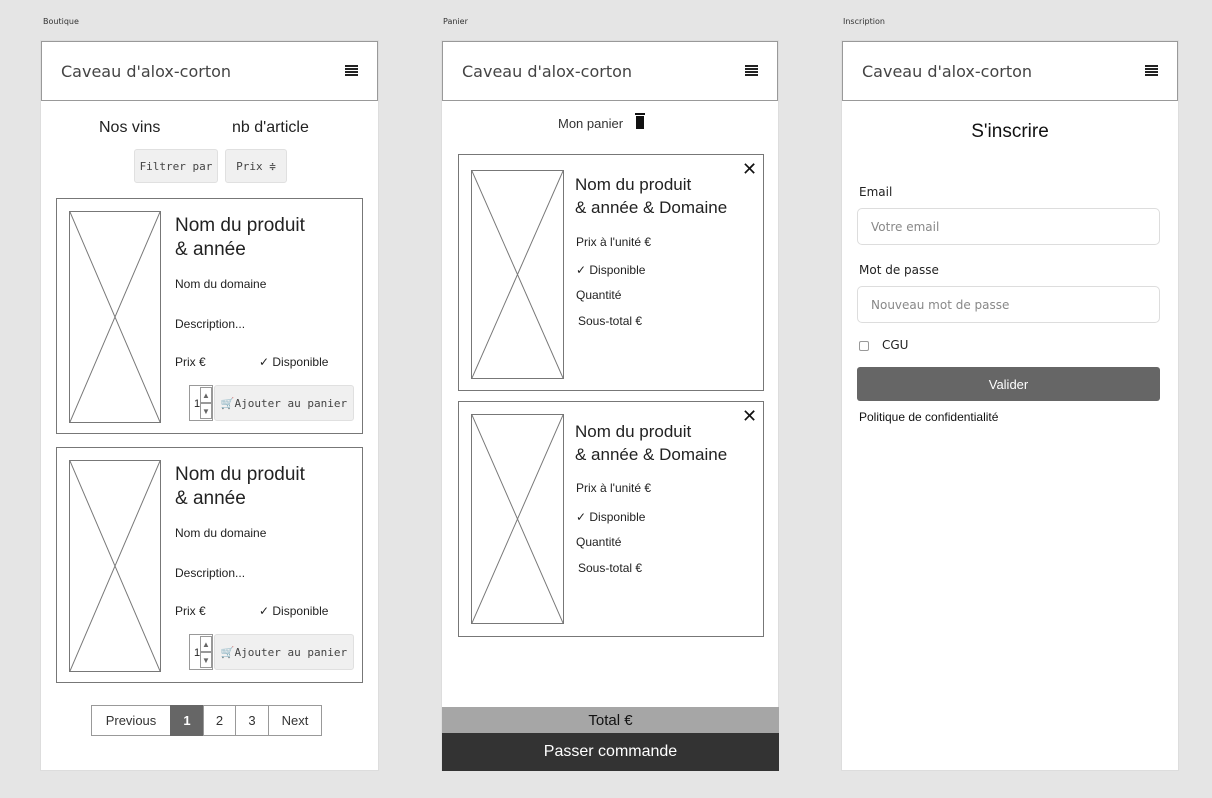 The width and height of the screenshot is (1212, 798). What do you see at coordinates (219, 720) in the screenshot?
I see `page-button-2: 2` at bounding box center [219, 720].